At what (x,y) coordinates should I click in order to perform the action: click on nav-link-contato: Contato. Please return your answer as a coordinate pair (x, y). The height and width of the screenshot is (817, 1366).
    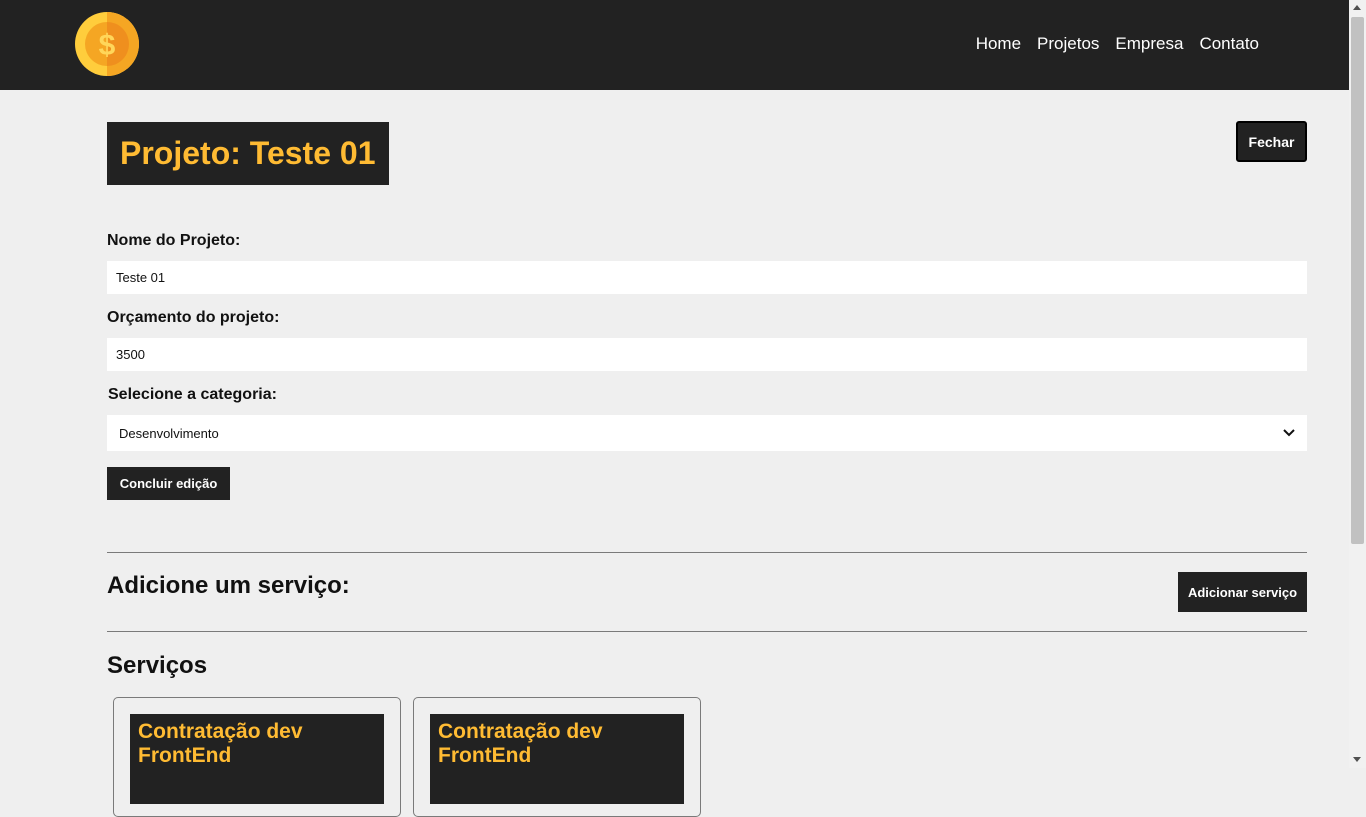
    Looking at the image, I should click on (1229, 44).